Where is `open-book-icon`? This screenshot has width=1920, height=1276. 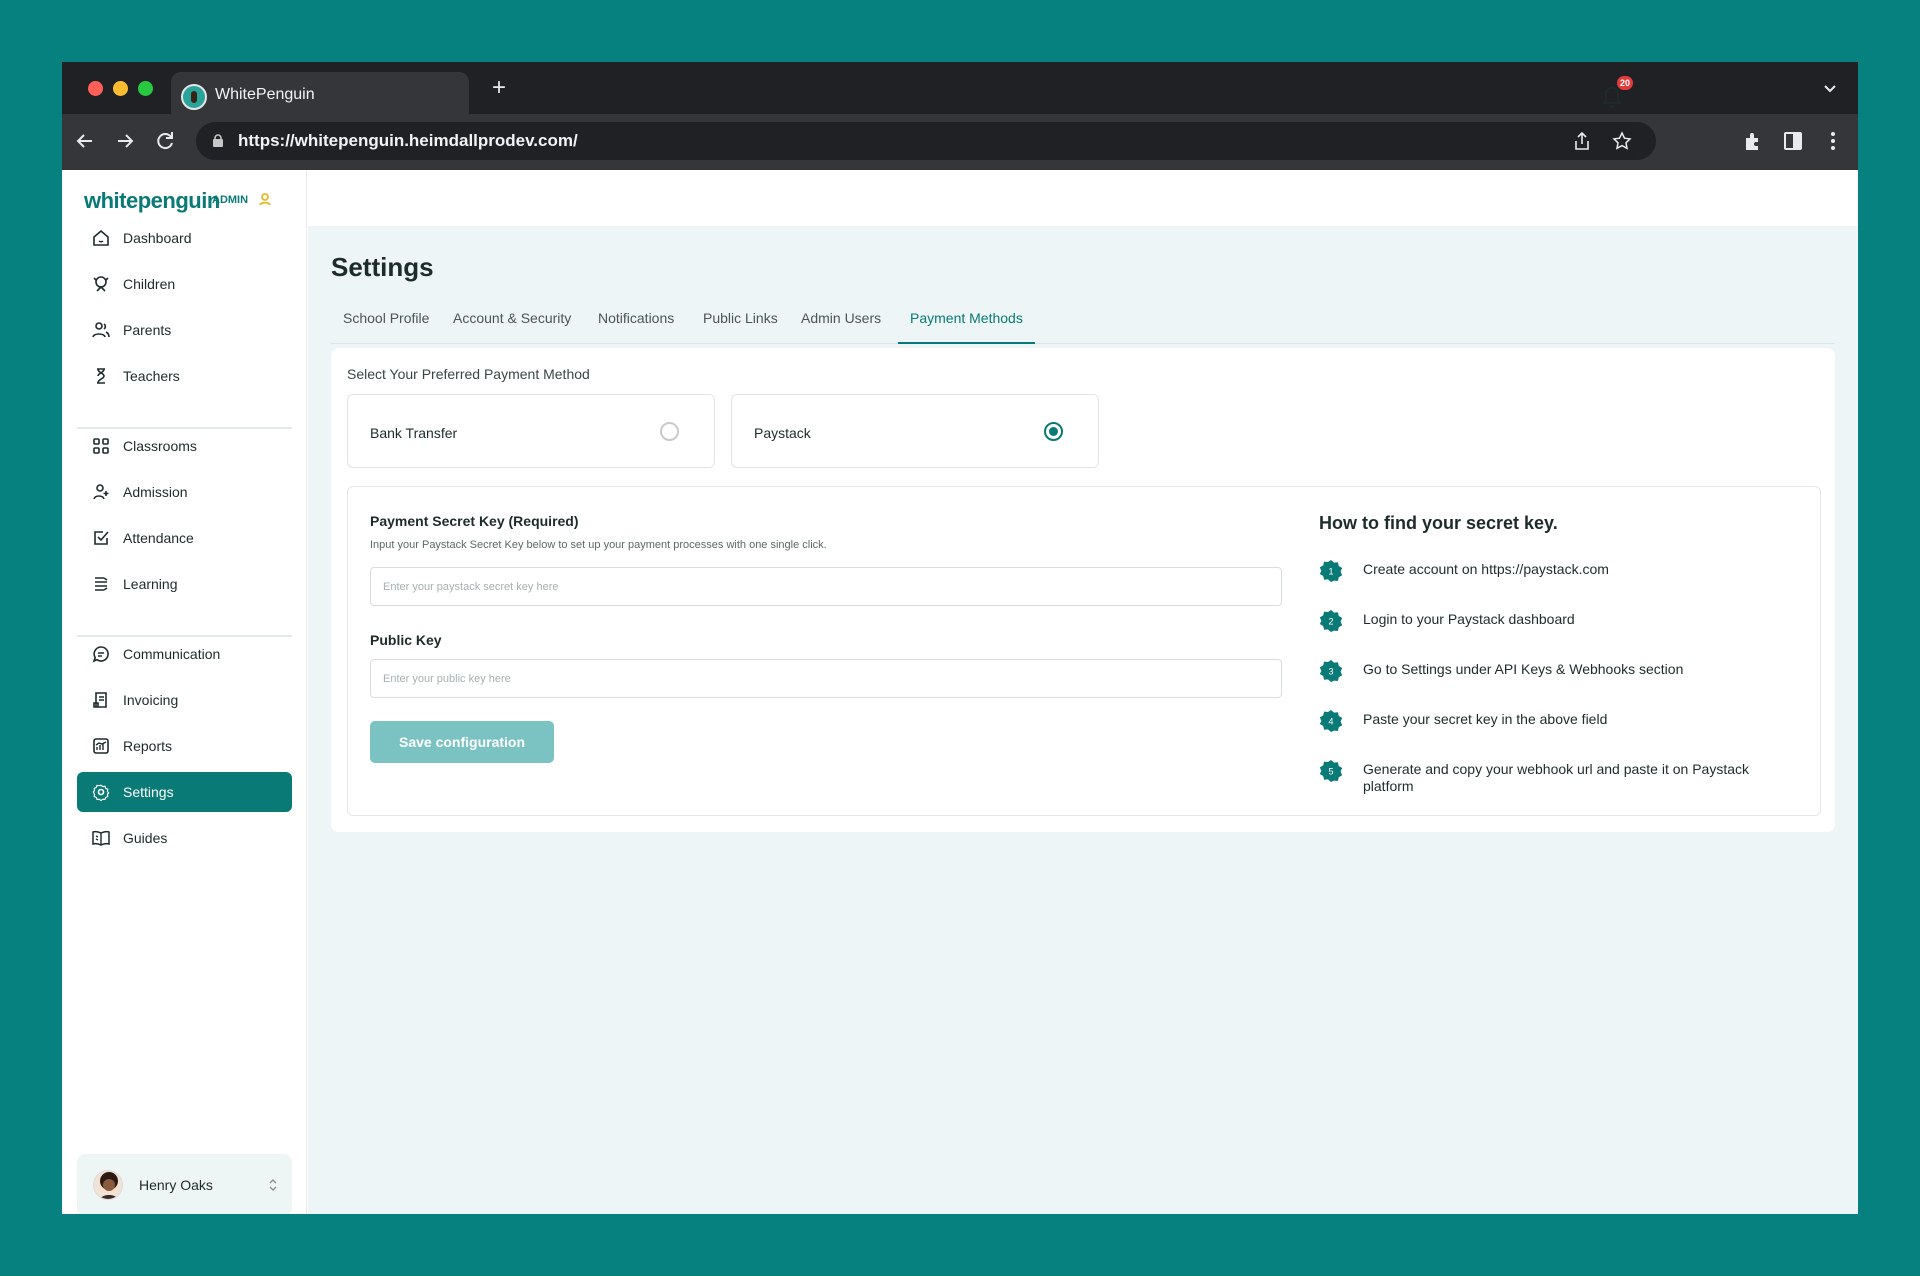
open-book-icon is located at coordinates (101, 838).